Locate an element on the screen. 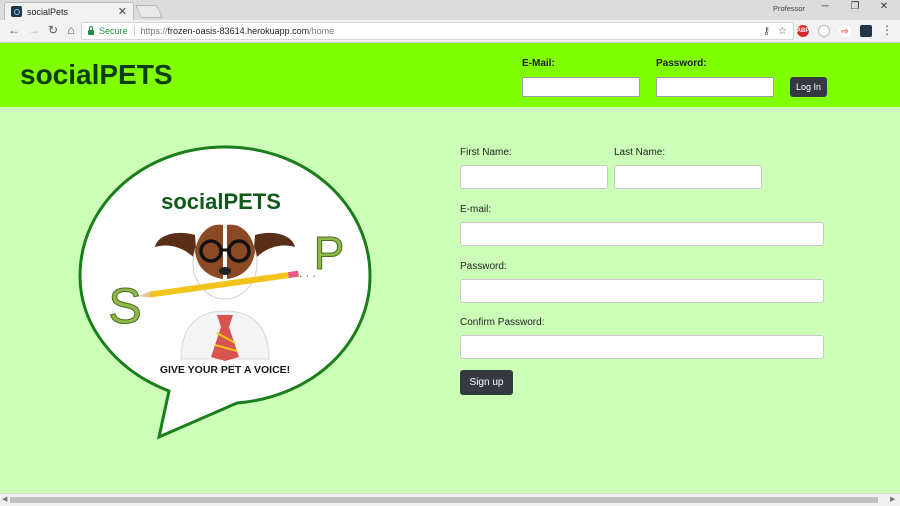 The width and height of the screenshot is (900, 506). logo-dots: . . . is located at coordinates (307, 273).